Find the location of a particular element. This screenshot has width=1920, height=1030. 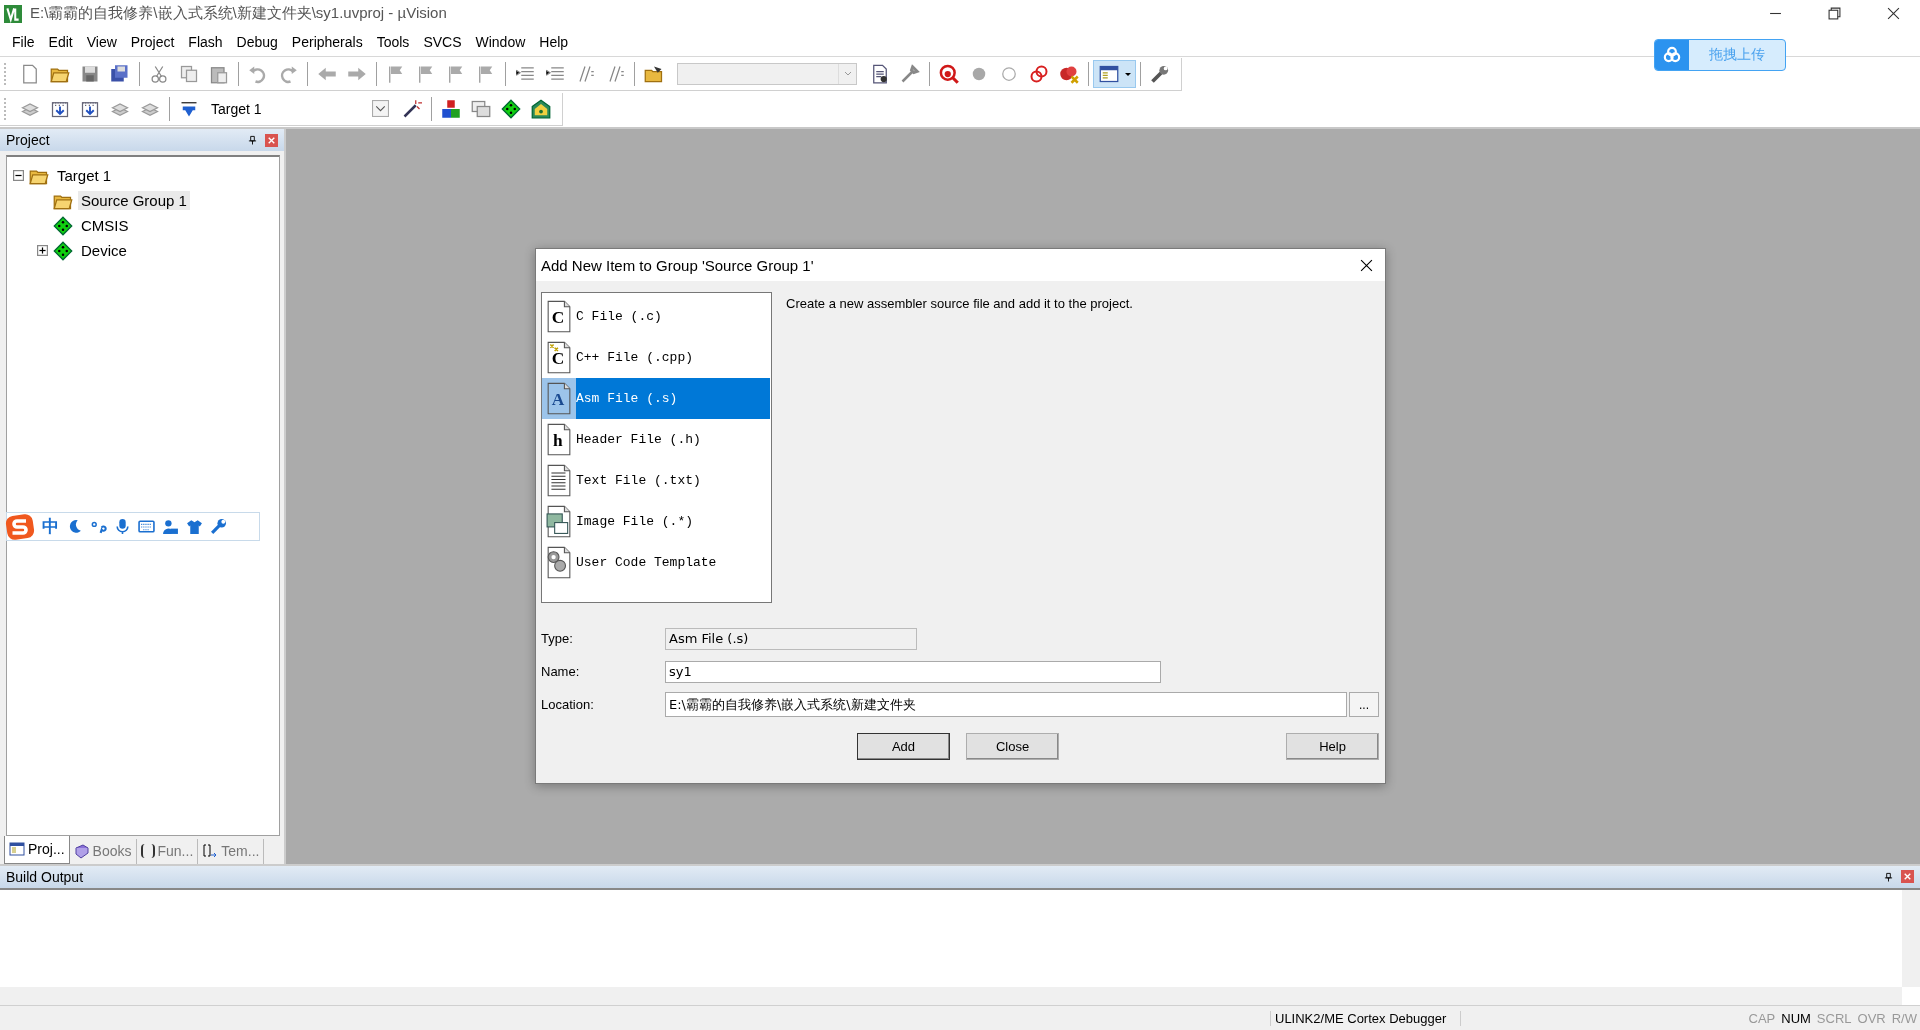

list-item: A Asm File (.s) is located at coordinates (656, 399).